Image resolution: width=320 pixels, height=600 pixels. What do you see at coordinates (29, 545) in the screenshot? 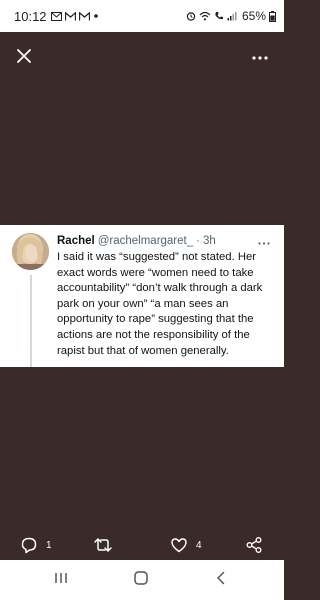
I see `reply-icon` at bounding box center [29, 545].